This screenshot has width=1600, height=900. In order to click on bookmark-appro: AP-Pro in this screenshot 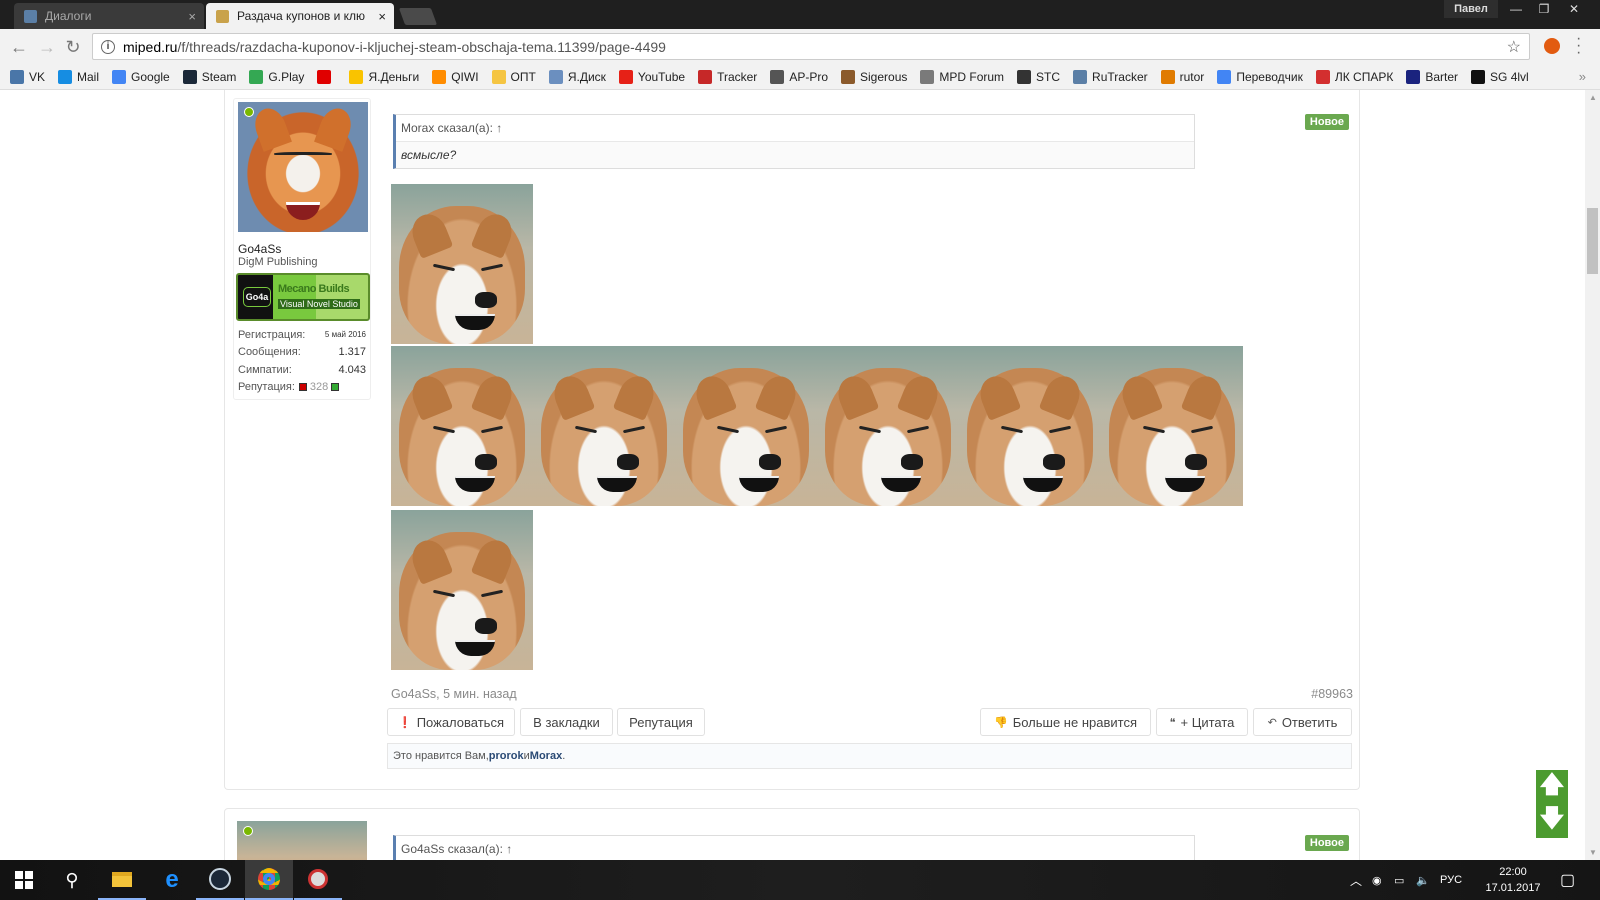, I will do `click(799, 76)`.